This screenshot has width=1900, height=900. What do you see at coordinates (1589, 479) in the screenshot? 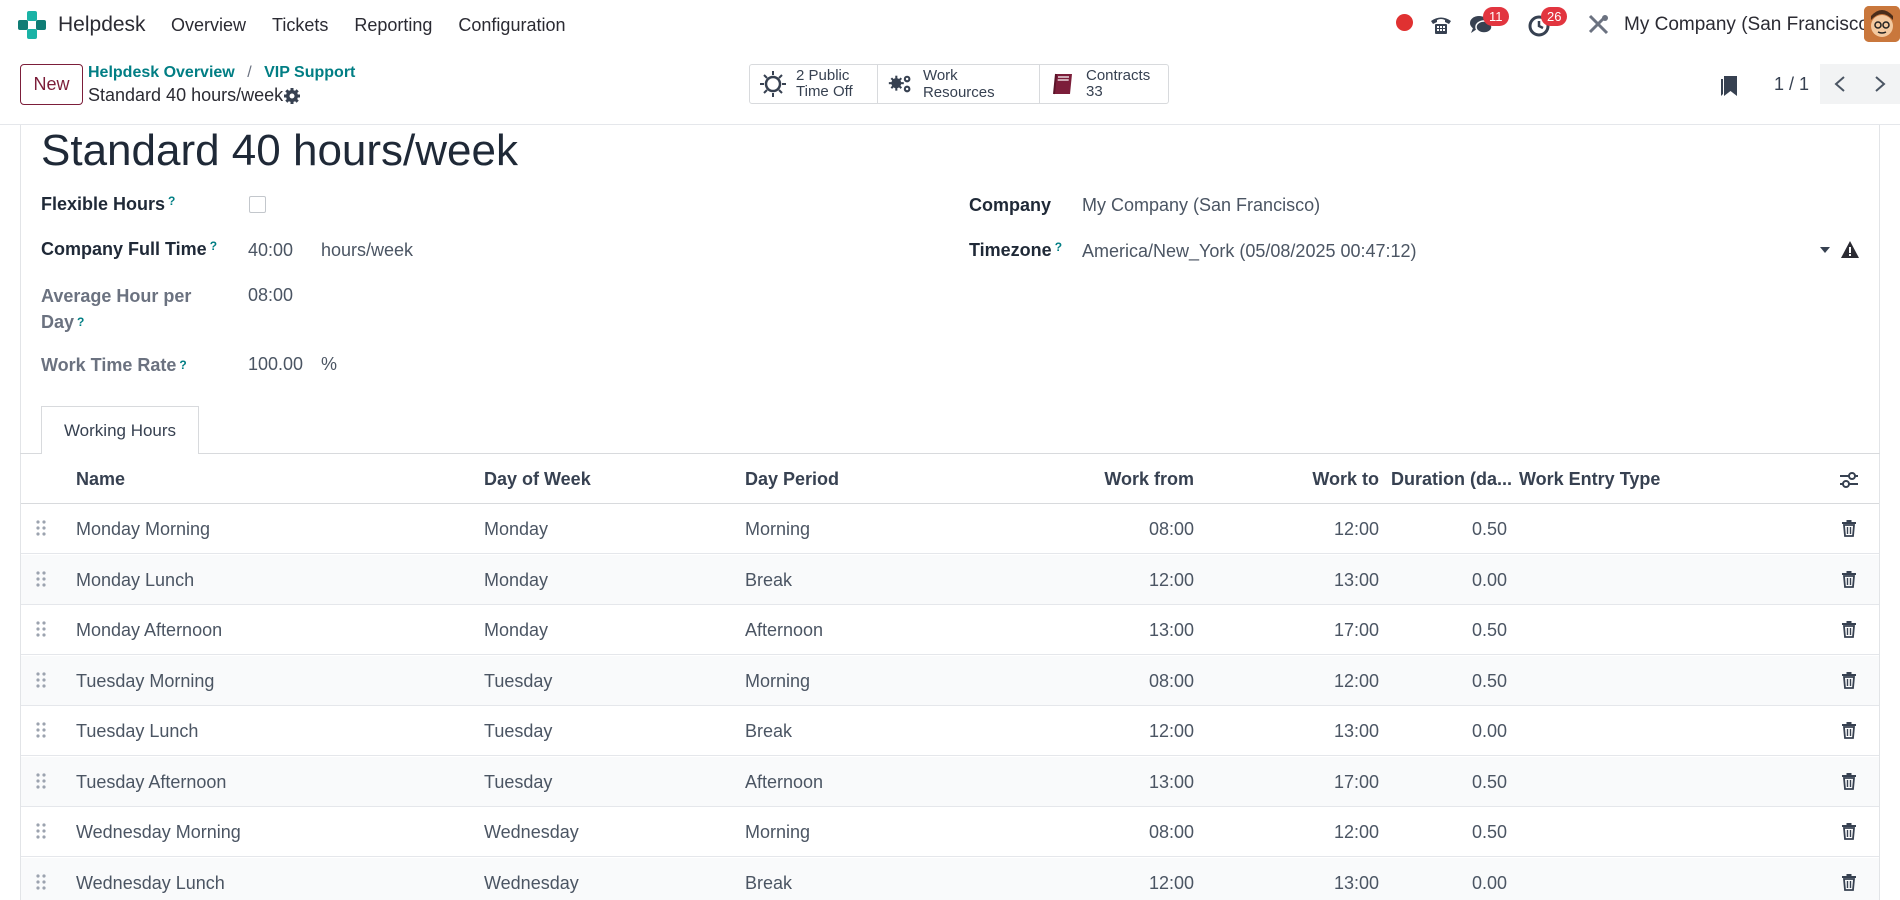
I see `column-work-entry-type: Work Entry Type` at bounding box center [1589, 479].